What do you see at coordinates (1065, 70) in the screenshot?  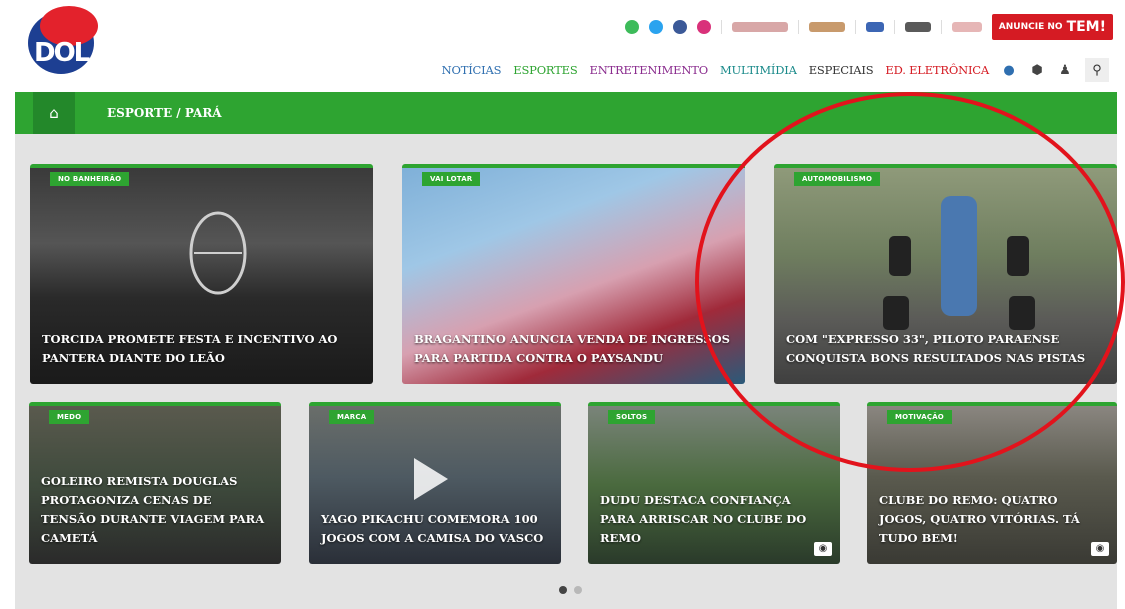 I see `user-icon: ♟` at bounding box center [1065, 70].